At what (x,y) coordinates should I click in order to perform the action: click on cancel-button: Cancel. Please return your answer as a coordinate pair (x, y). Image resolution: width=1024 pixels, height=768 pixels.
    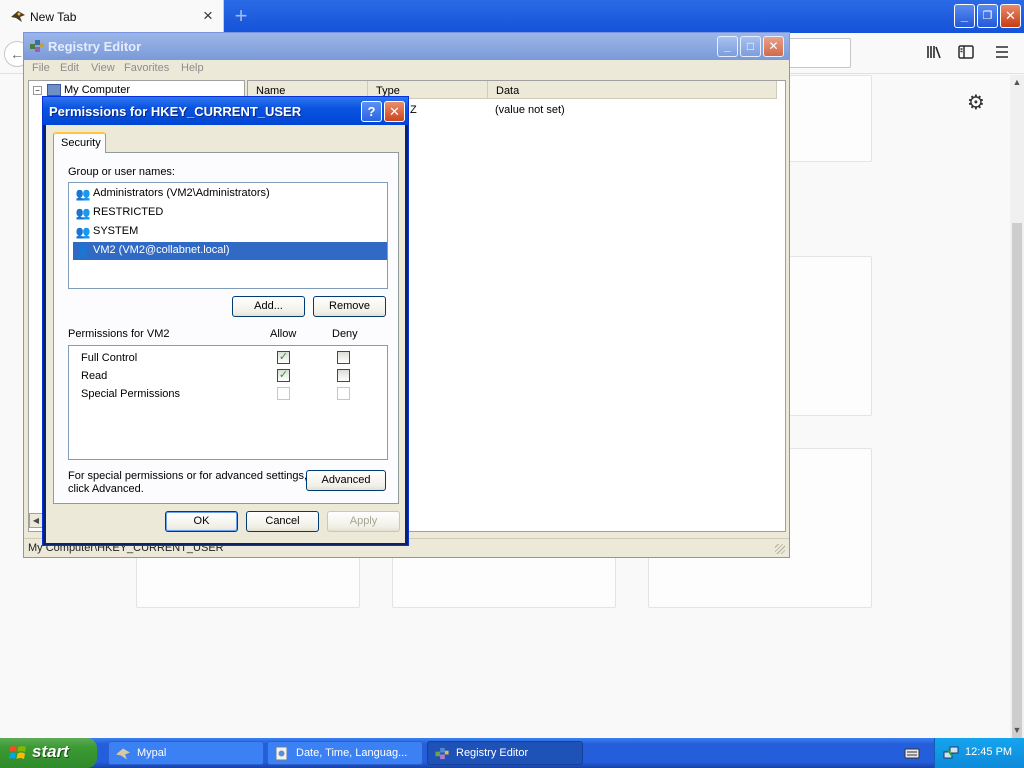
    Looking at the image, I should click on (282, 521).